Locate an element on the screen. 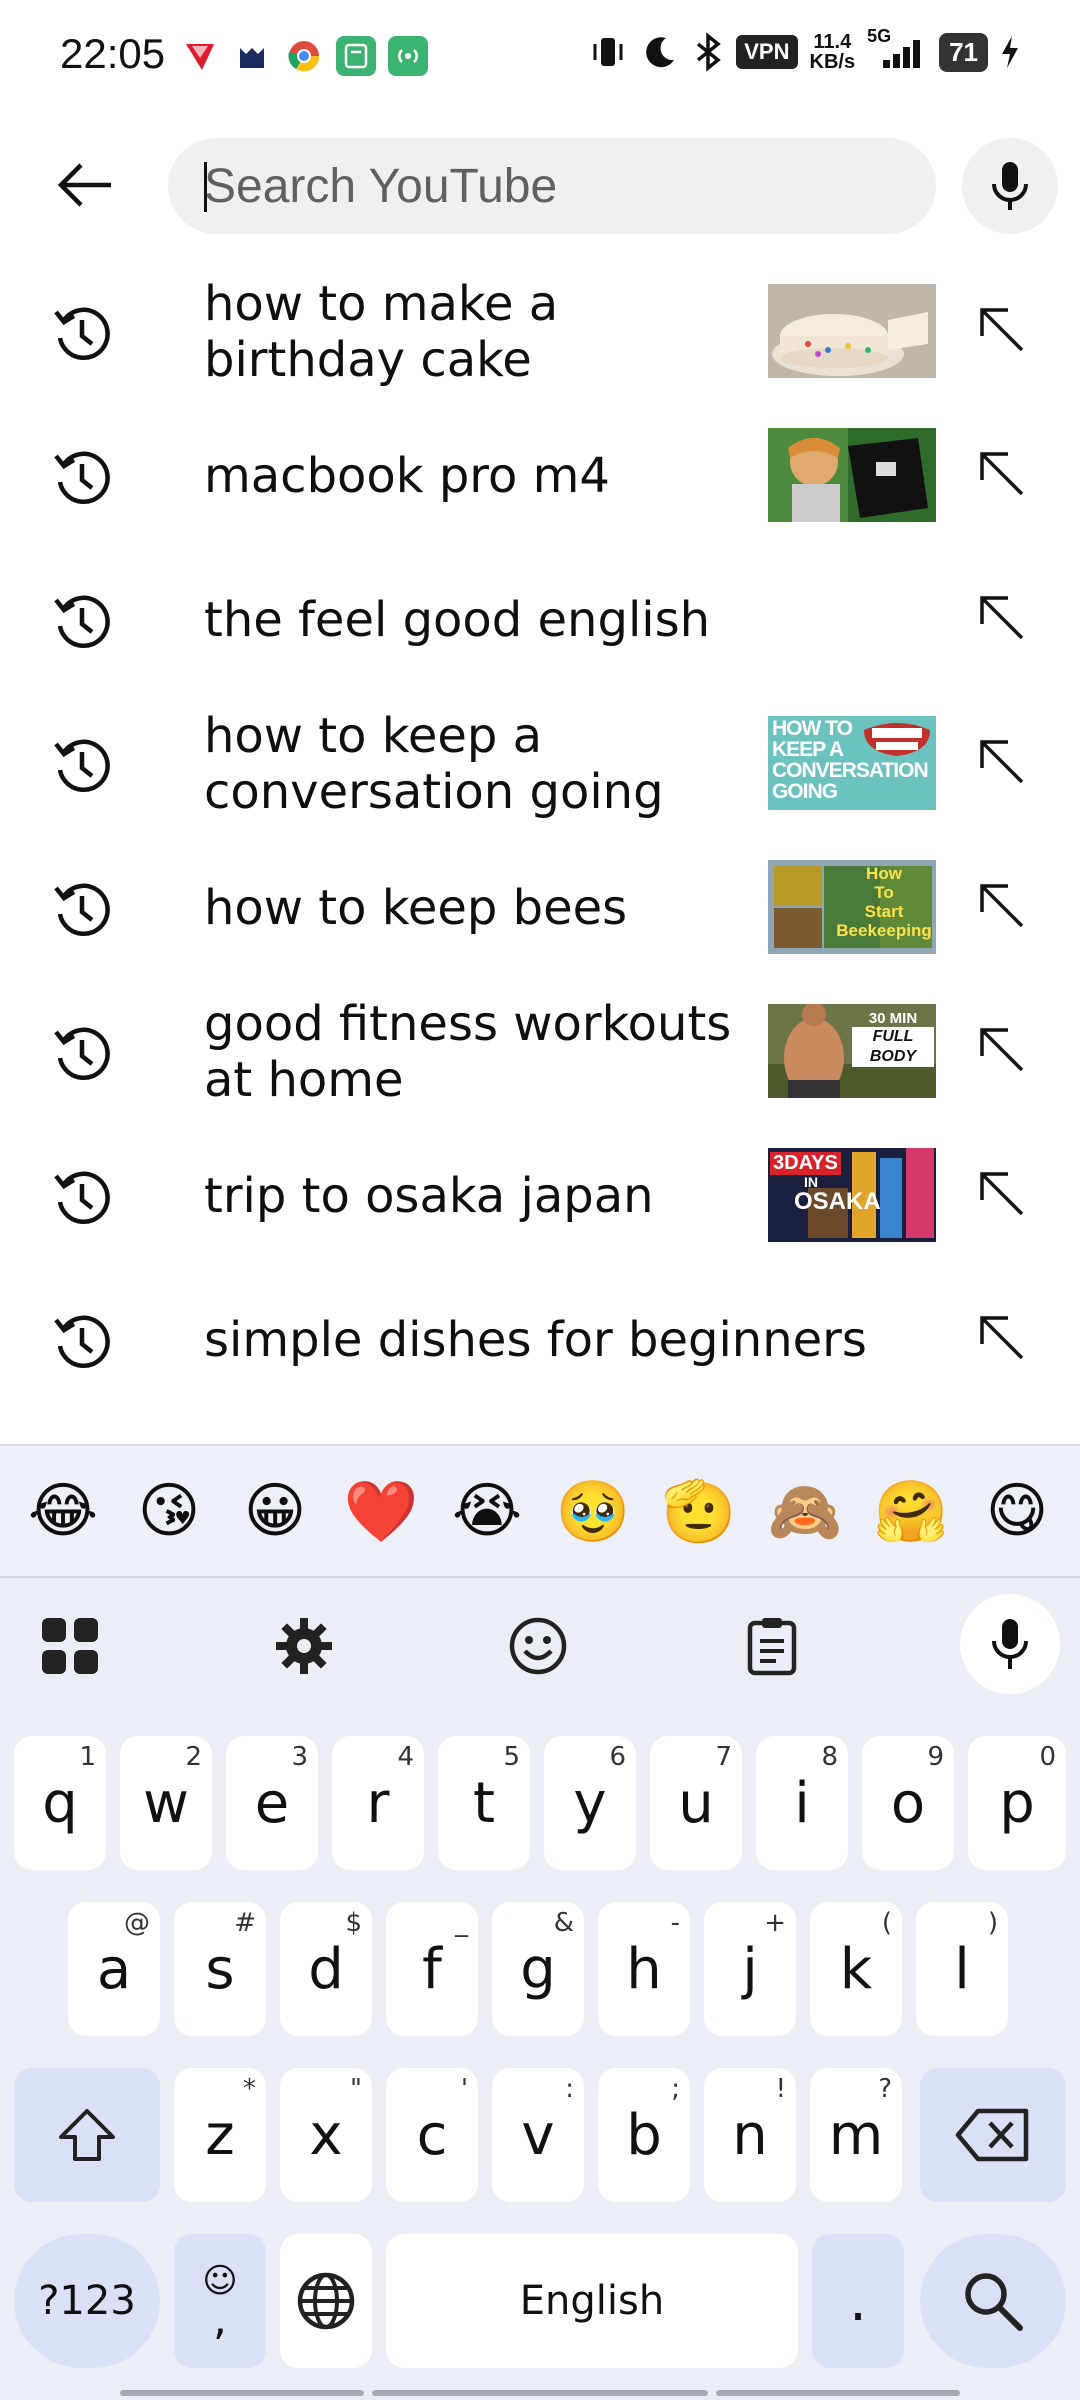 This screenshot has width=1080, height=2400. symbols-key: ?123 is located at coordinates (87, 2301).